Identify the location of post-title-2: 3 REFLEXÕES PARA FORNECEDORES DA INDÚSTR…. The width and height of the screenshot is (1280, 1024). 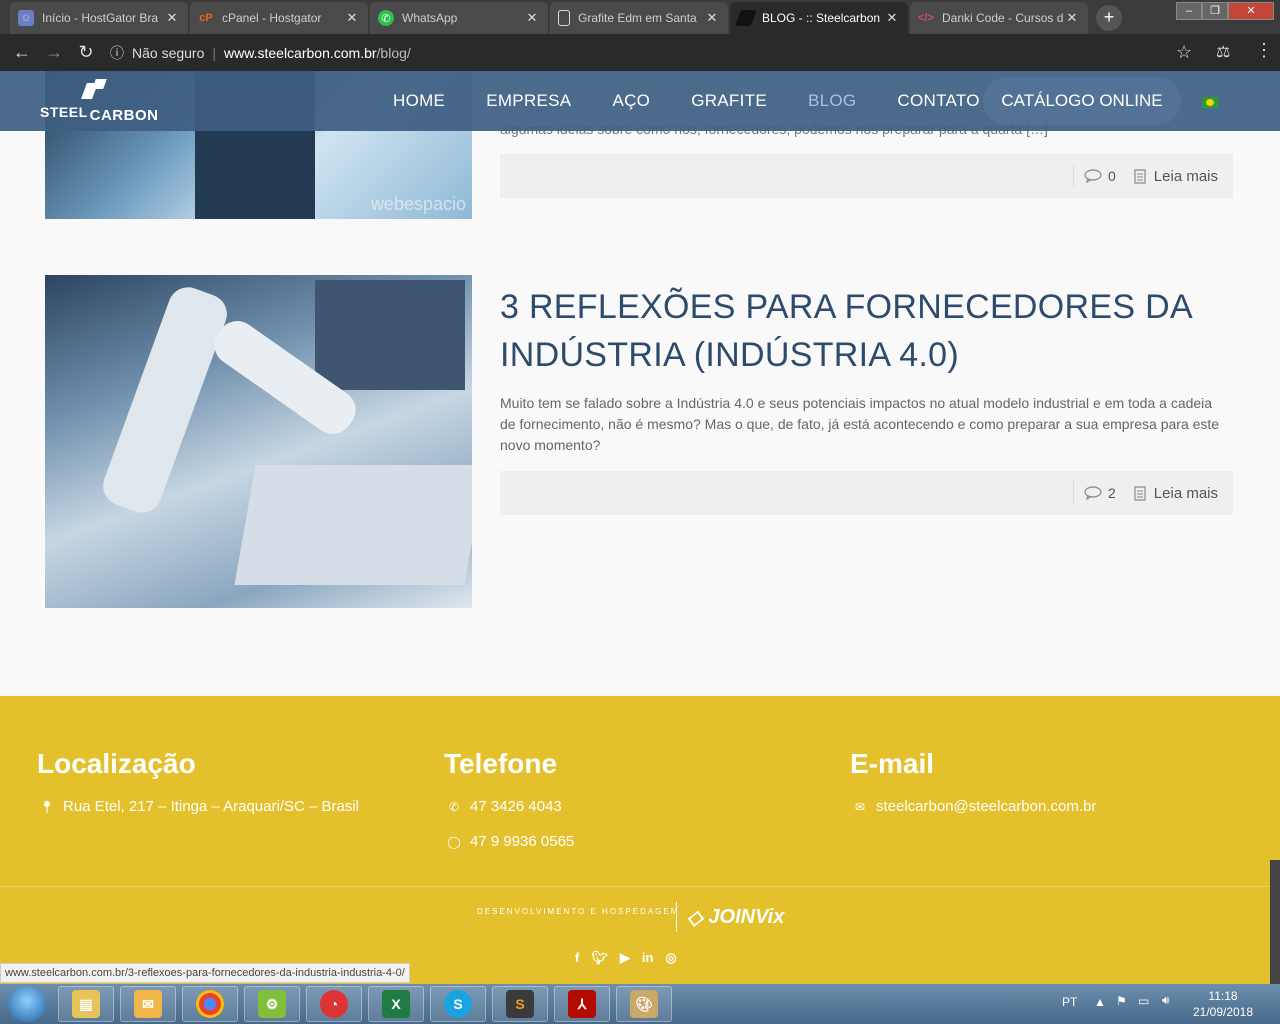
(860, 331).